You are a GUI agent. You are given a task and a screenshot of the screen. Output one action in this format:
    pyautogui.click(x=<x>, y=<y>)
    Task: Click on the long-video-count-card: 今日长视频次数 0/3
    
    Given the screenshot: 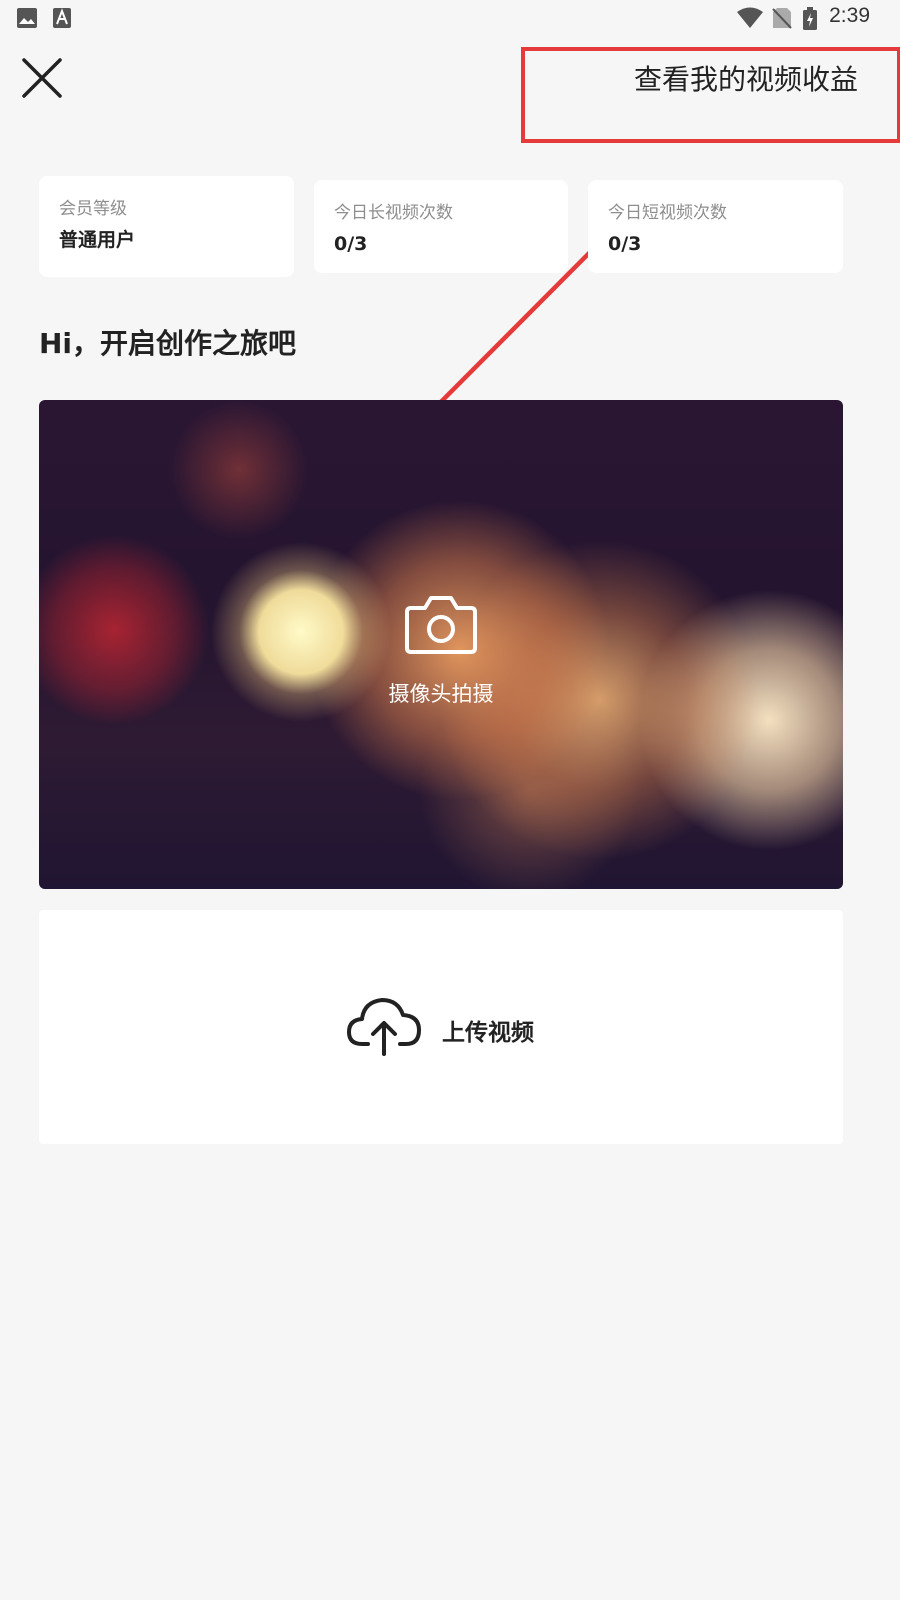 What is the action you would take?
    pyautogui.click(x=441, y=226)
    